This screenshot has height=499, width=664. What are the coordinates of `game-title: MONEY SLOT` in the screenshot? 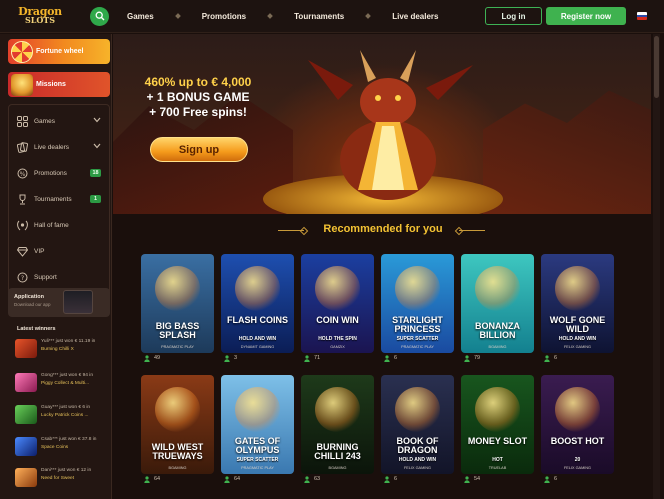 It's located at (497, 441).